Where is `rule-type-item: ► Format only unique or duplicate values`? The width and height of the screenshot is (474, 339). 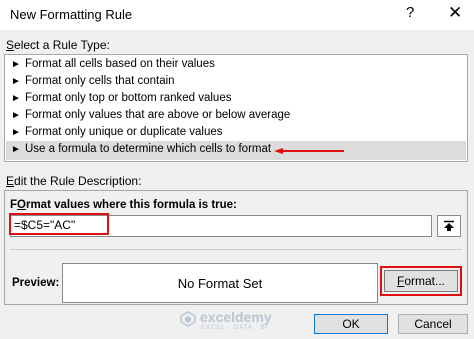
rule-type-item: ► Format only unique or duplicate values is located at coordinates (117, 132).